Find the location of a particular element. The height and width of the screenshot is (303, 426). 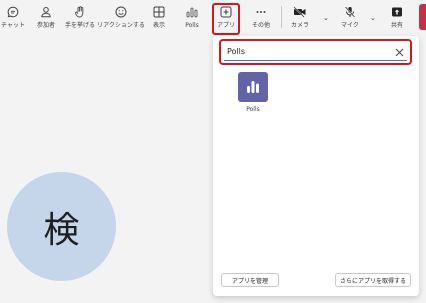

app-tile-polls: Polls is located at coordinates (253, 92).